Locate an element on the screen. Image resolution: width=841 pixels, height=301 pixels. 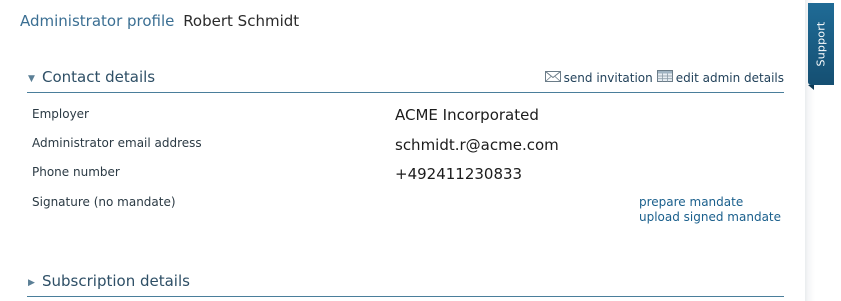
page-title-label: Administrator profile is located at coordinates (97, 21).